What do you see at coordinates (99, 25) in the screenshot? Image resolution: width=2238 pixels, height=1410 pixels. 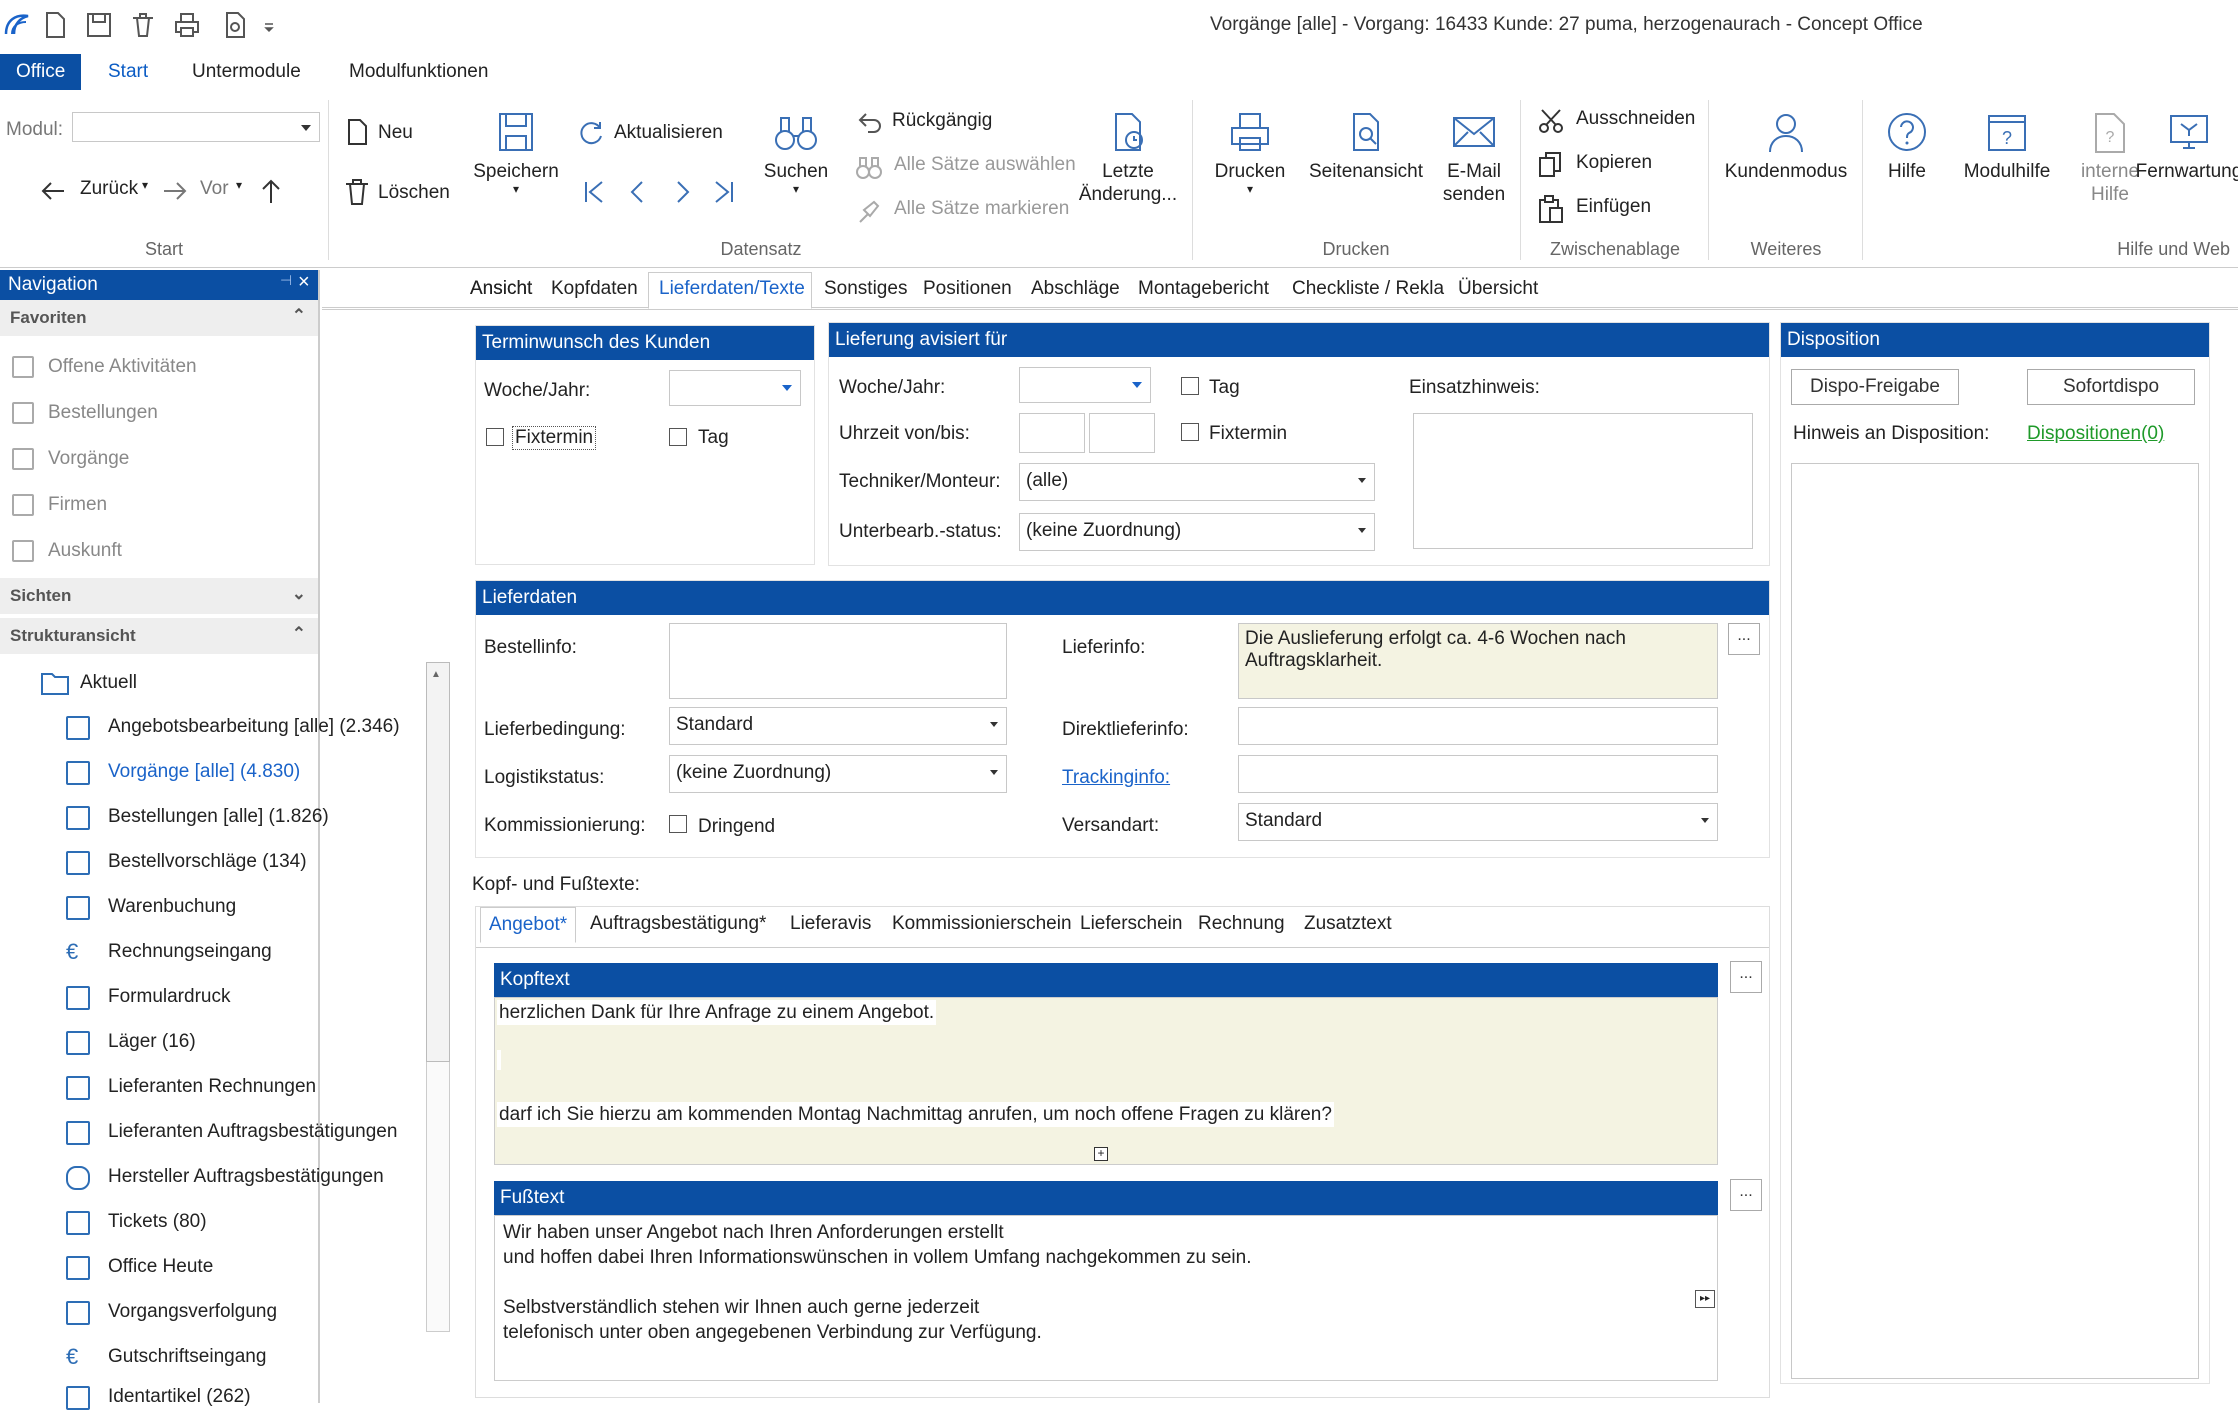 I see `save-icon` at bounding box center [99, 25].